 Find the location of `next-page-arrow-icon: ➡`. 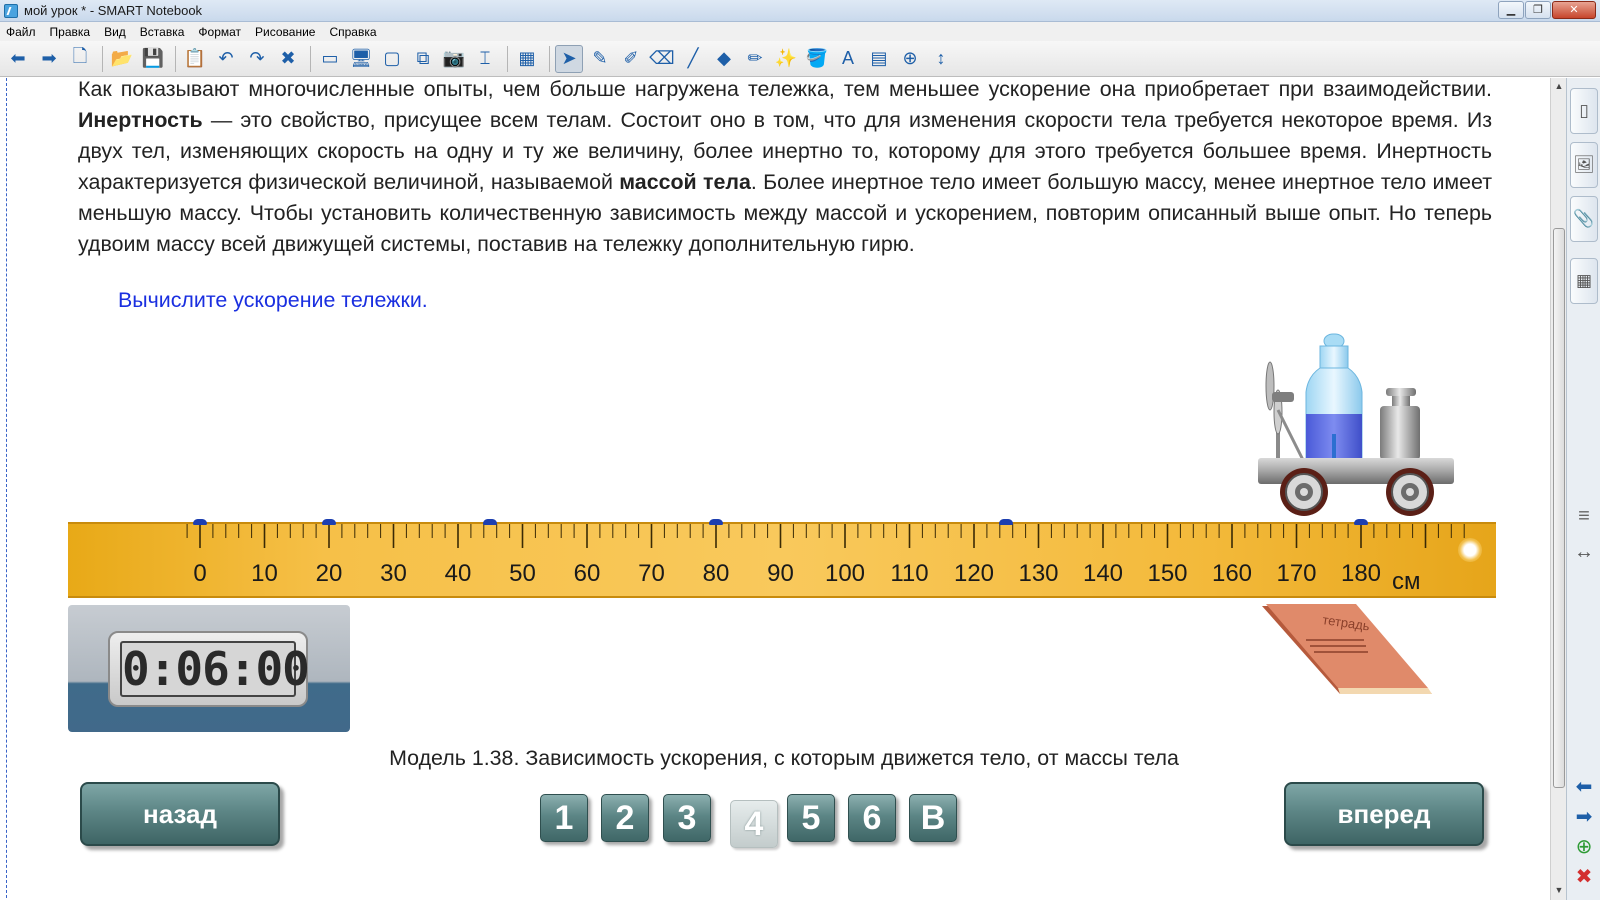

next-page-arrow-icon: ➡ is located at coordinates (1584, 816).